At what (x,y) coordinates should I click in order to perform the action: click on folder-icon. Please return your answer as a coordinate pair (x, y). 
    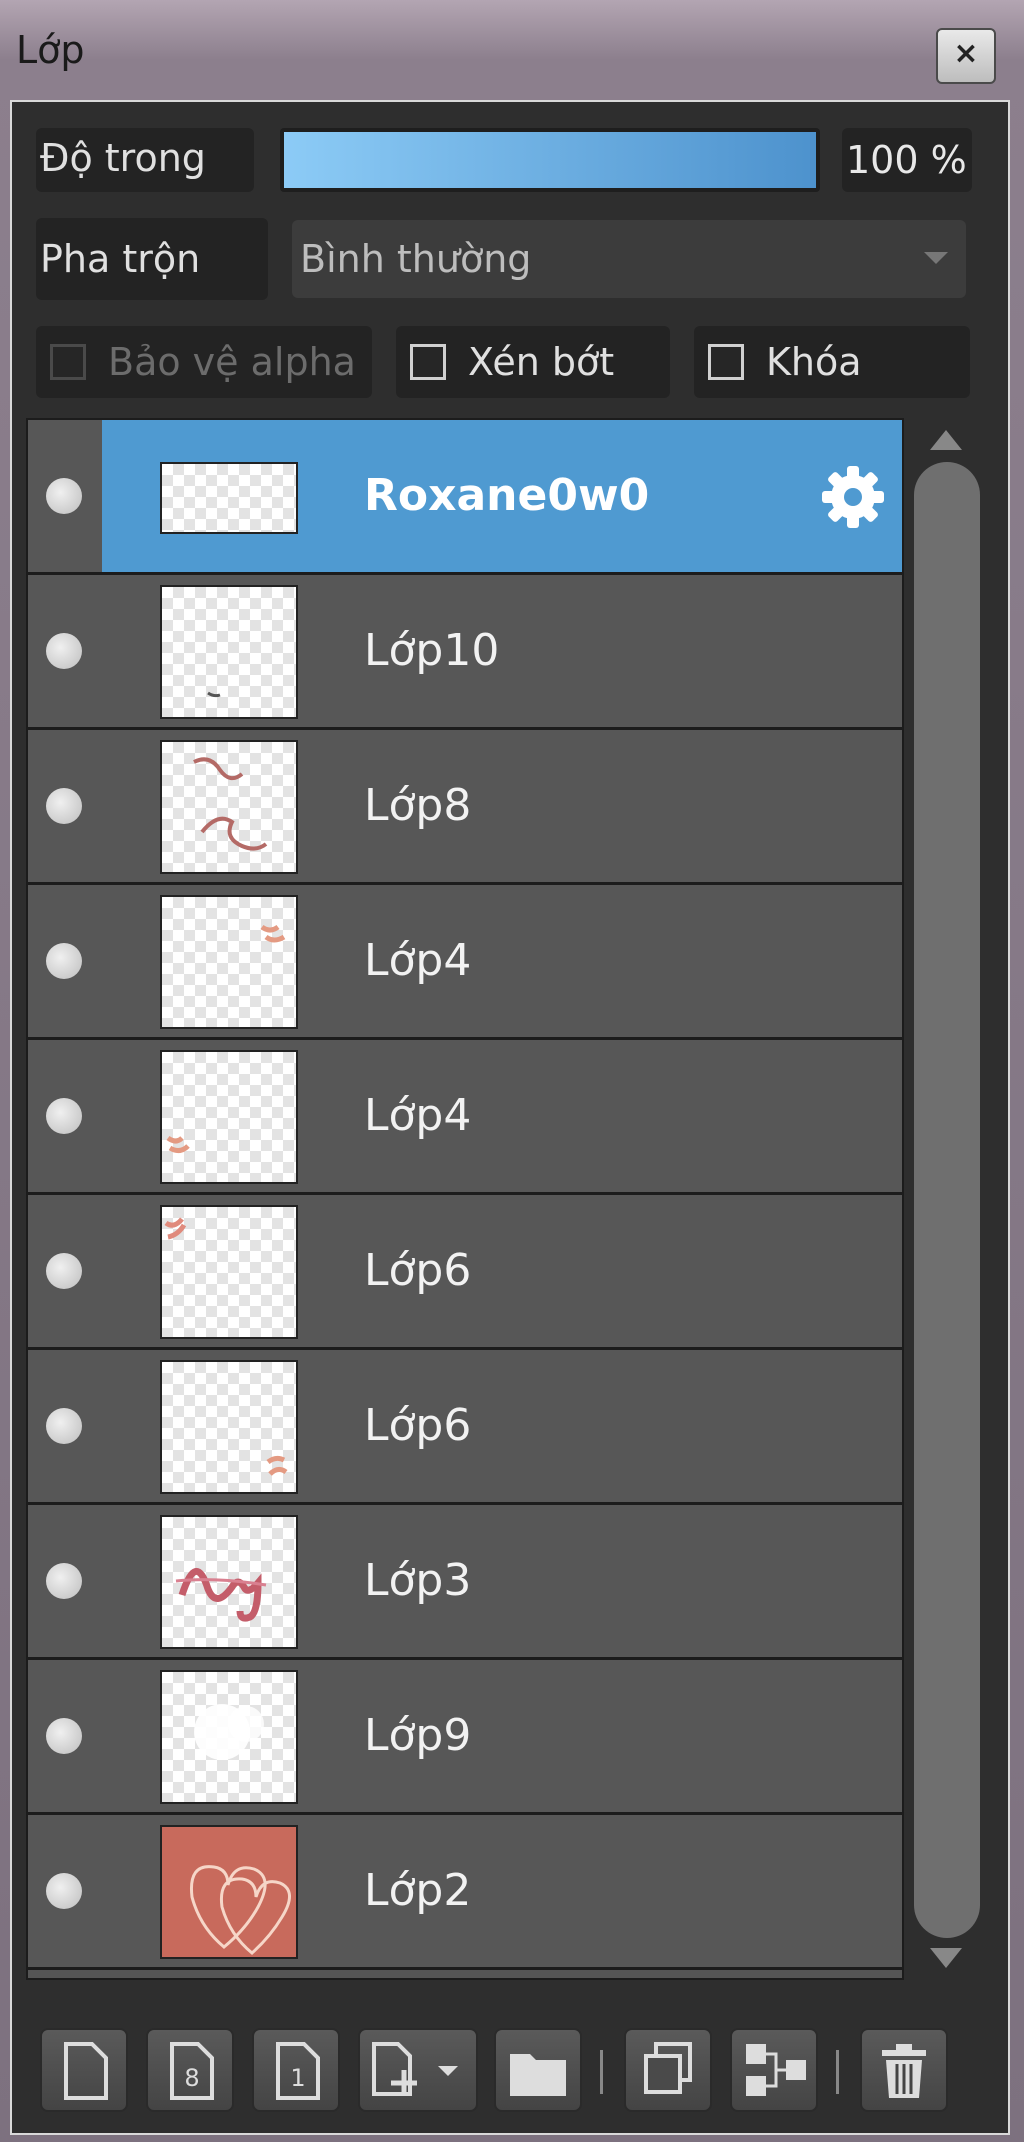
    Looking at the image, I should click on (538, 2075).